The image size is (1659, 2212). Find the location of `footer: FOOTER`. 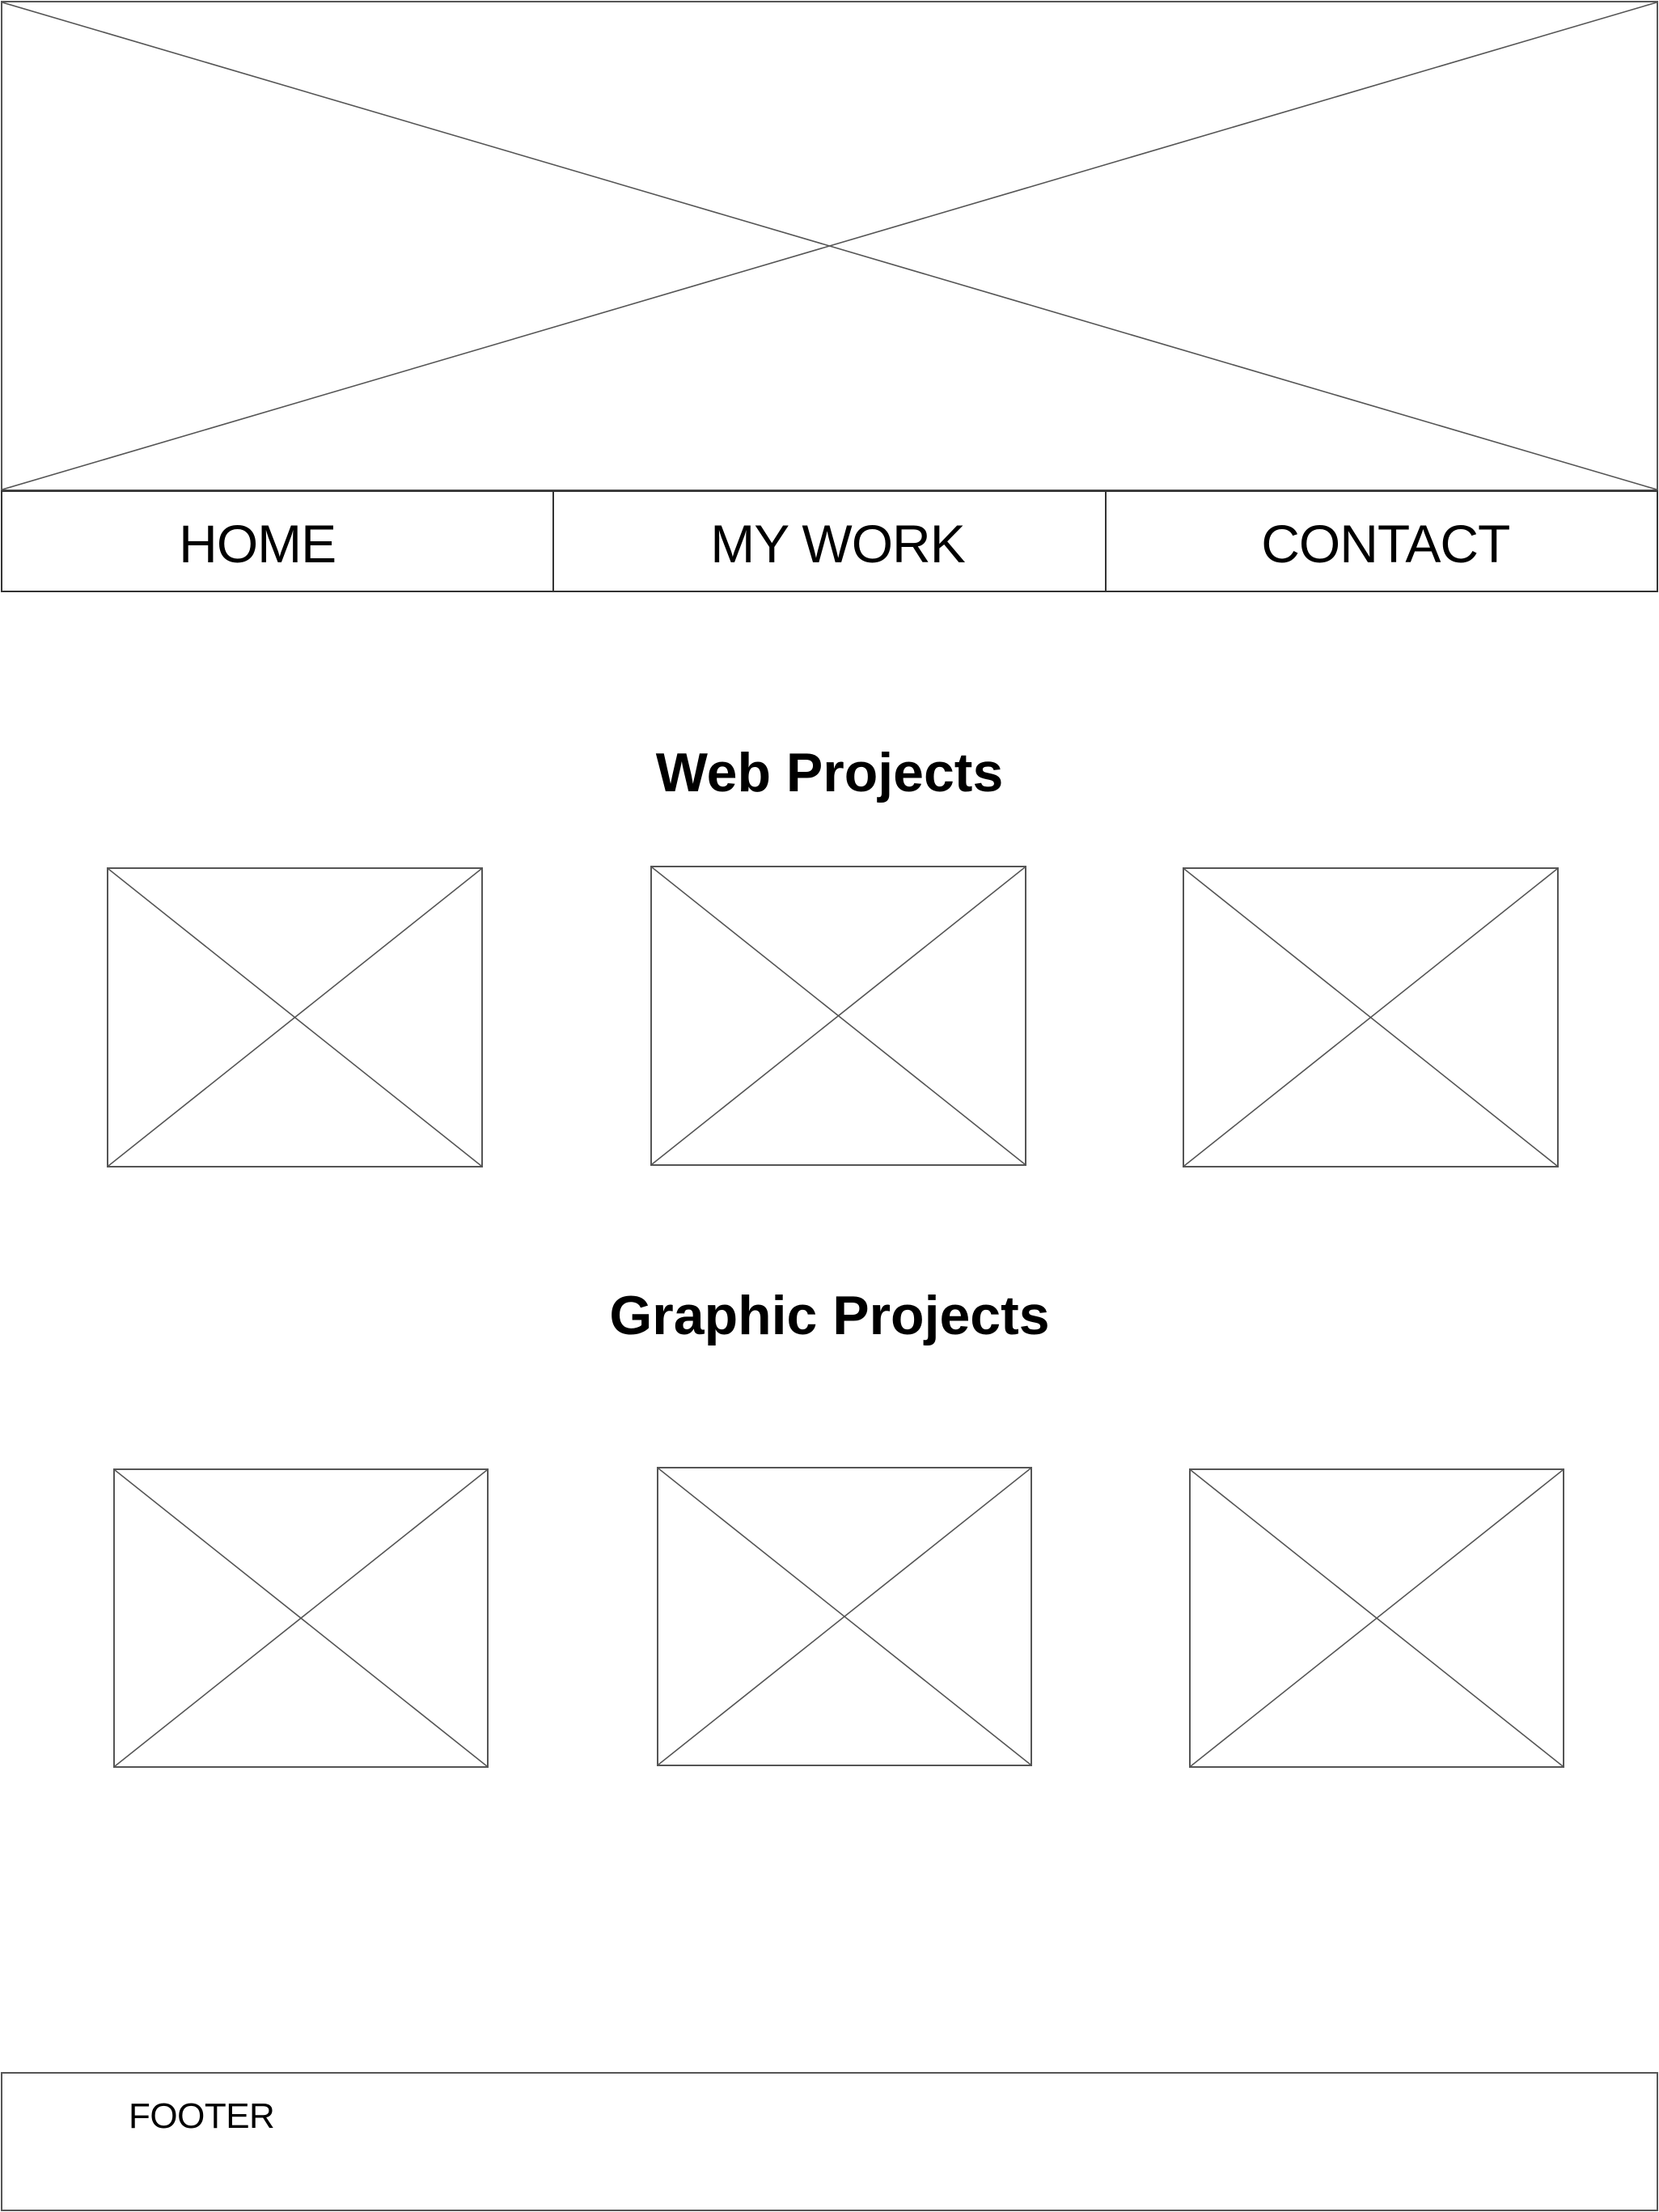

footer: FOOTER is located at coordinates (829, 2141).